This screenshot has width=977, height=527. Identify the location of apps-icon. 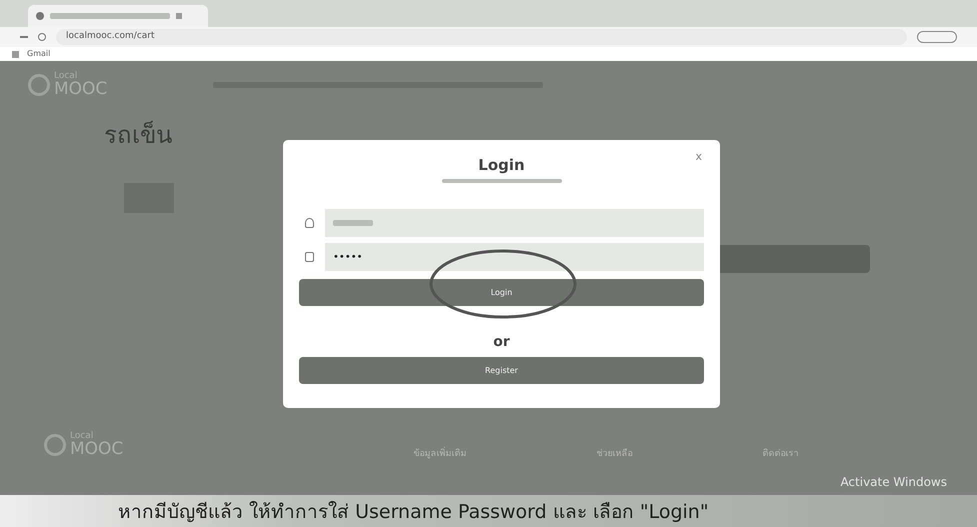
(15, 54).